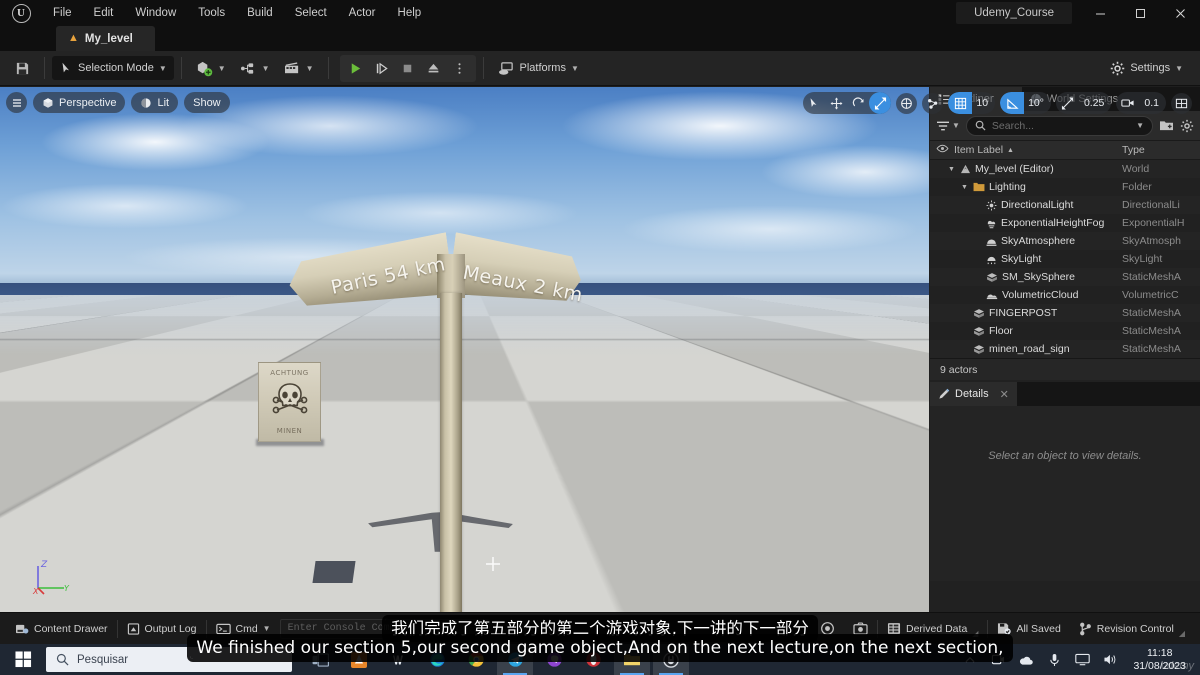 This screenshot has height=675, width=1200. What do you see at coordinates (1068, 103) in the screenshot?
I see `scale-snap-toggle` at bounding box center [1068, 103].